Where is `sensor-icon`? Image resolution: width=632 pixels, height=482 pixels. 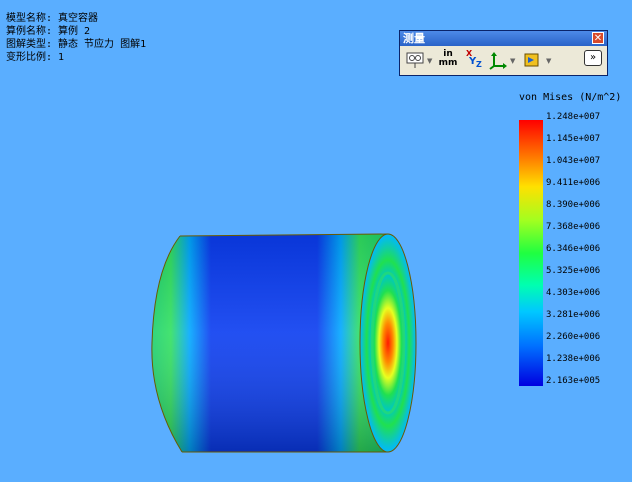
sensor-icon is located at coordinates (532, 60).